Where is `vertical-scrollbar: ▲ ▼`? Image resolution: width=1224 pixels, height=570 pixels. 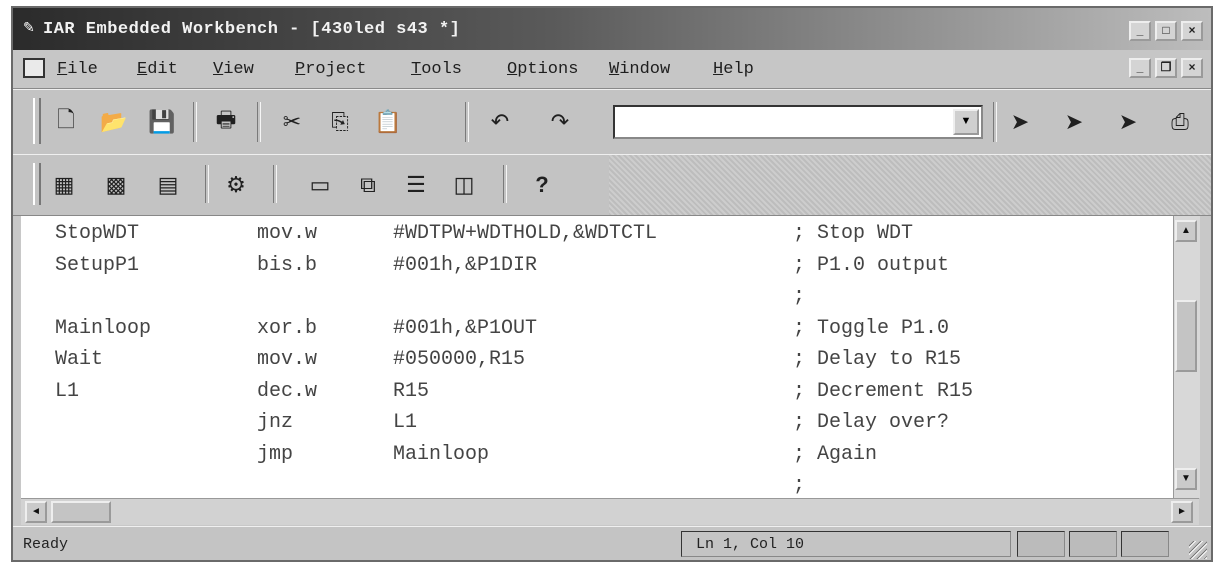 vertical-scrollbar: ▲ ▼ is located at coordinates (1186, 357).